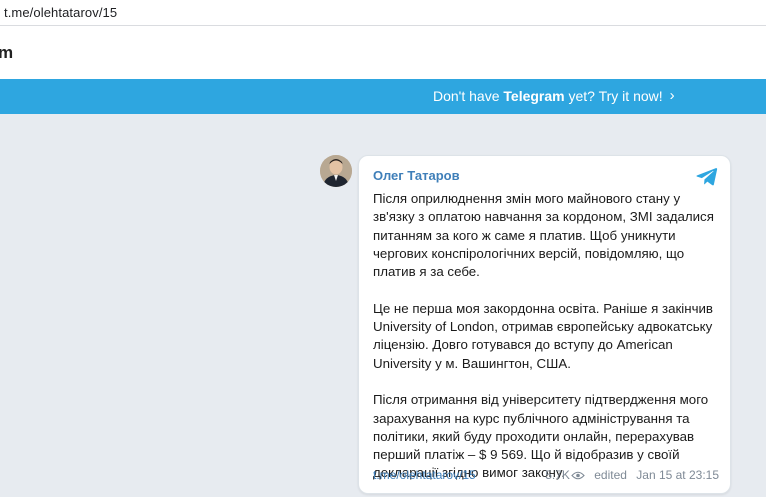 This screenshot has width=766, height=497. I want to click on chevron-right-icon: ›, so click(672, 95).